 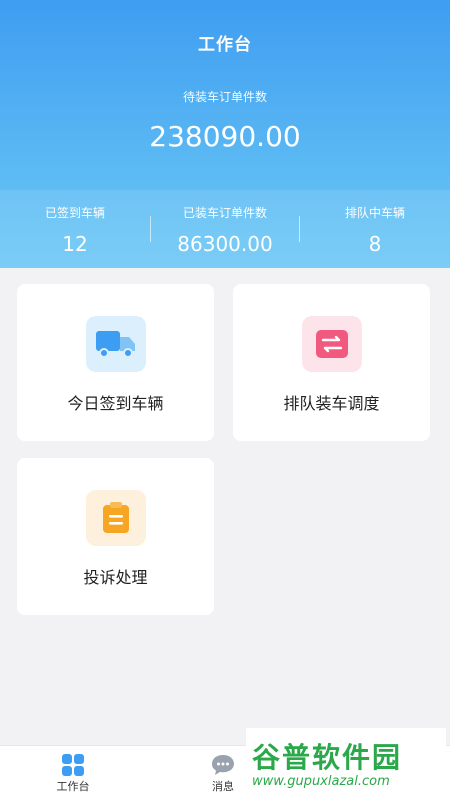 What do you see at coordinates (75, 229) in the screenshot?
I see `stat-signed-vehicles: 已签到车辆 12` at bounding box center [75, 229].